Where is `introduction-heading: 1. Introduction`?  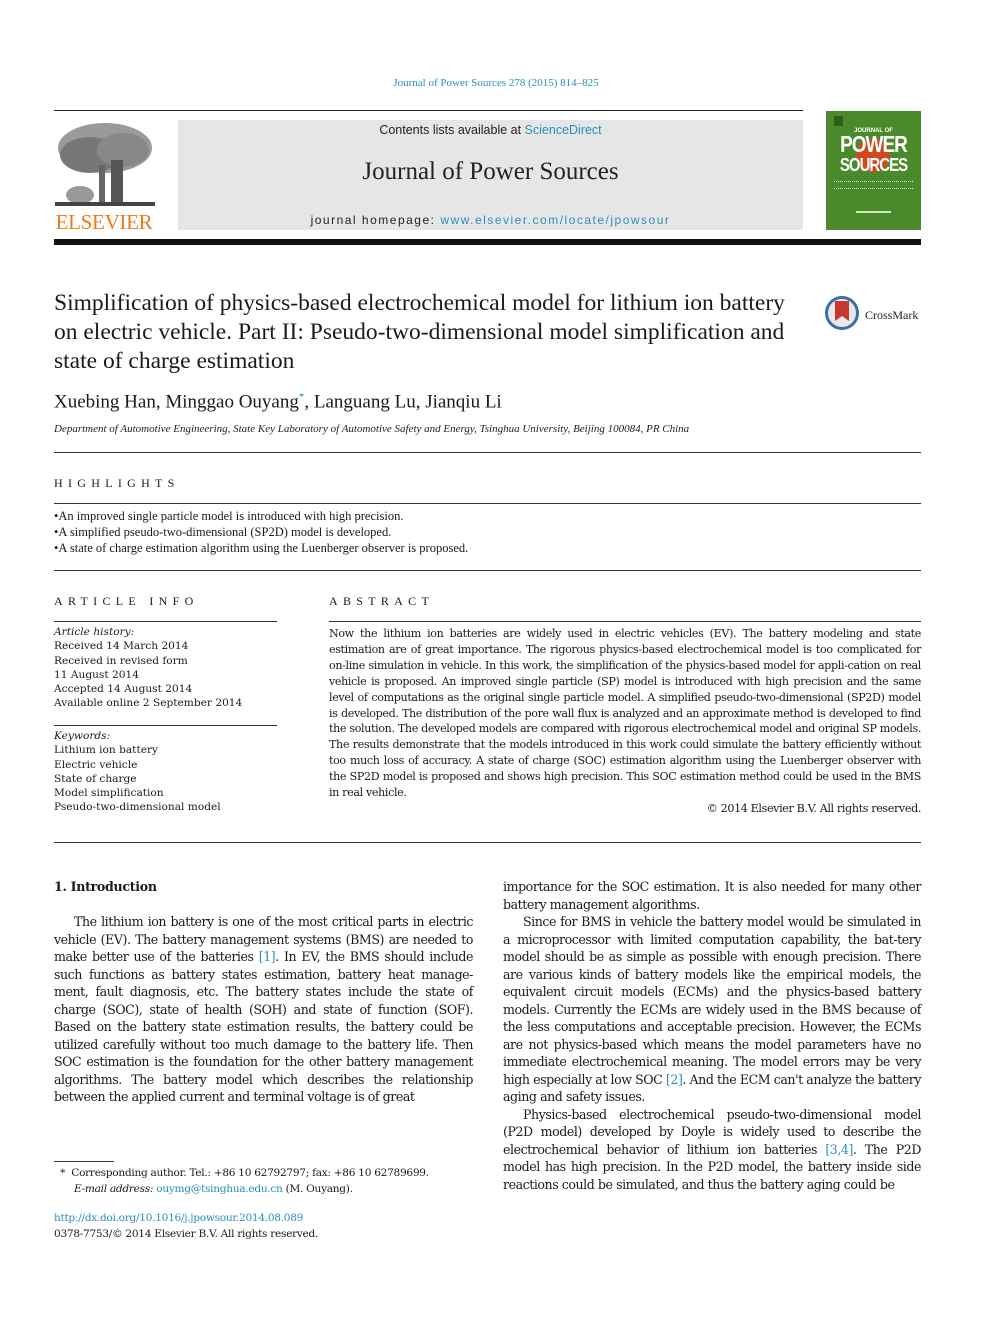
introduction-heading: 1. Introduction is located at coordinates (105, 886).